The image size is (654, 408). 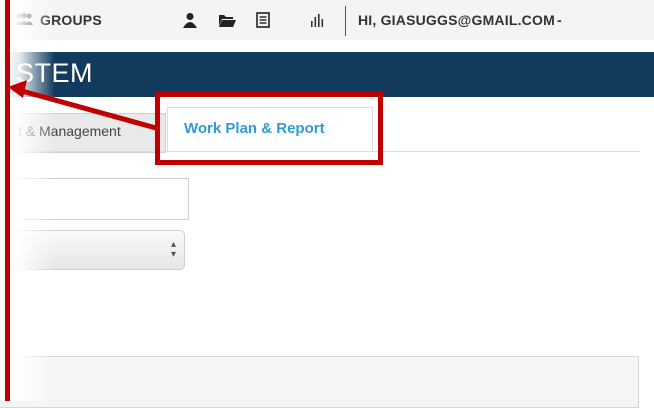 I want to click on annotation-arrow, so click(x=82, y=105).